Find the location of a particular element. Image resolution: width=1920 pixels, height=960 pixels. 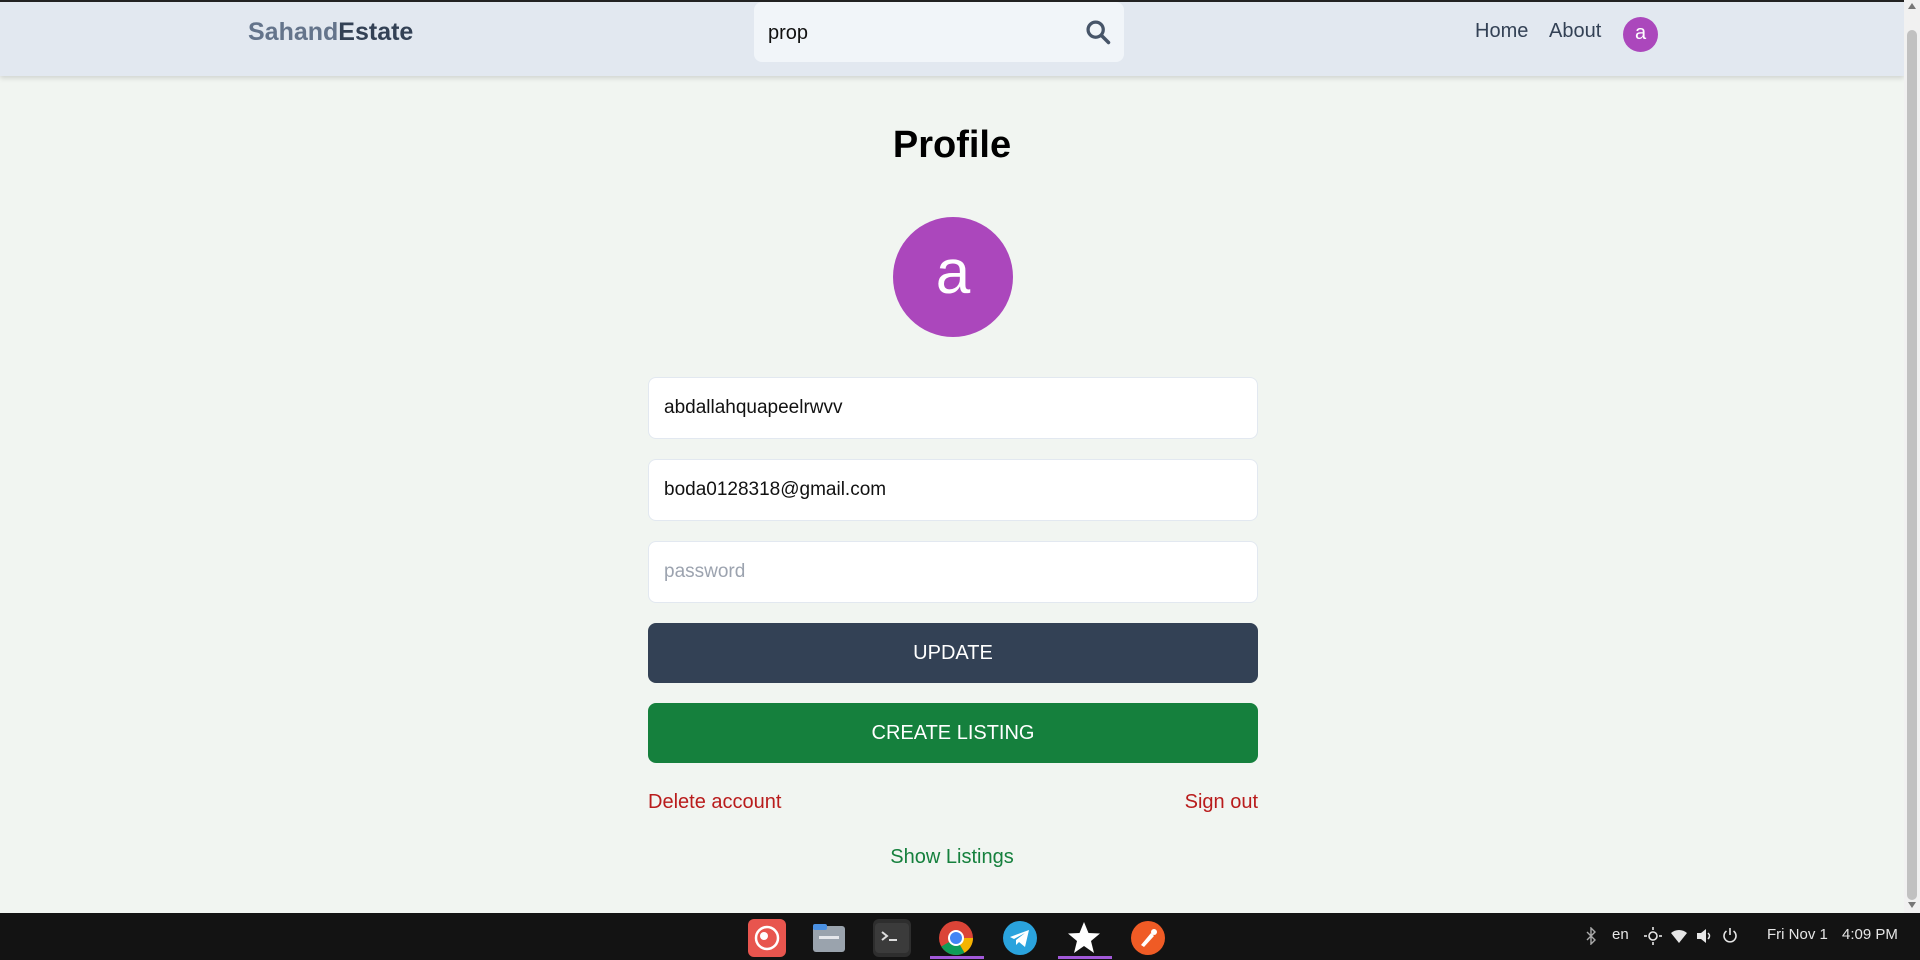

show-listings-label: Show Listings is located at coordinates (951, 857).